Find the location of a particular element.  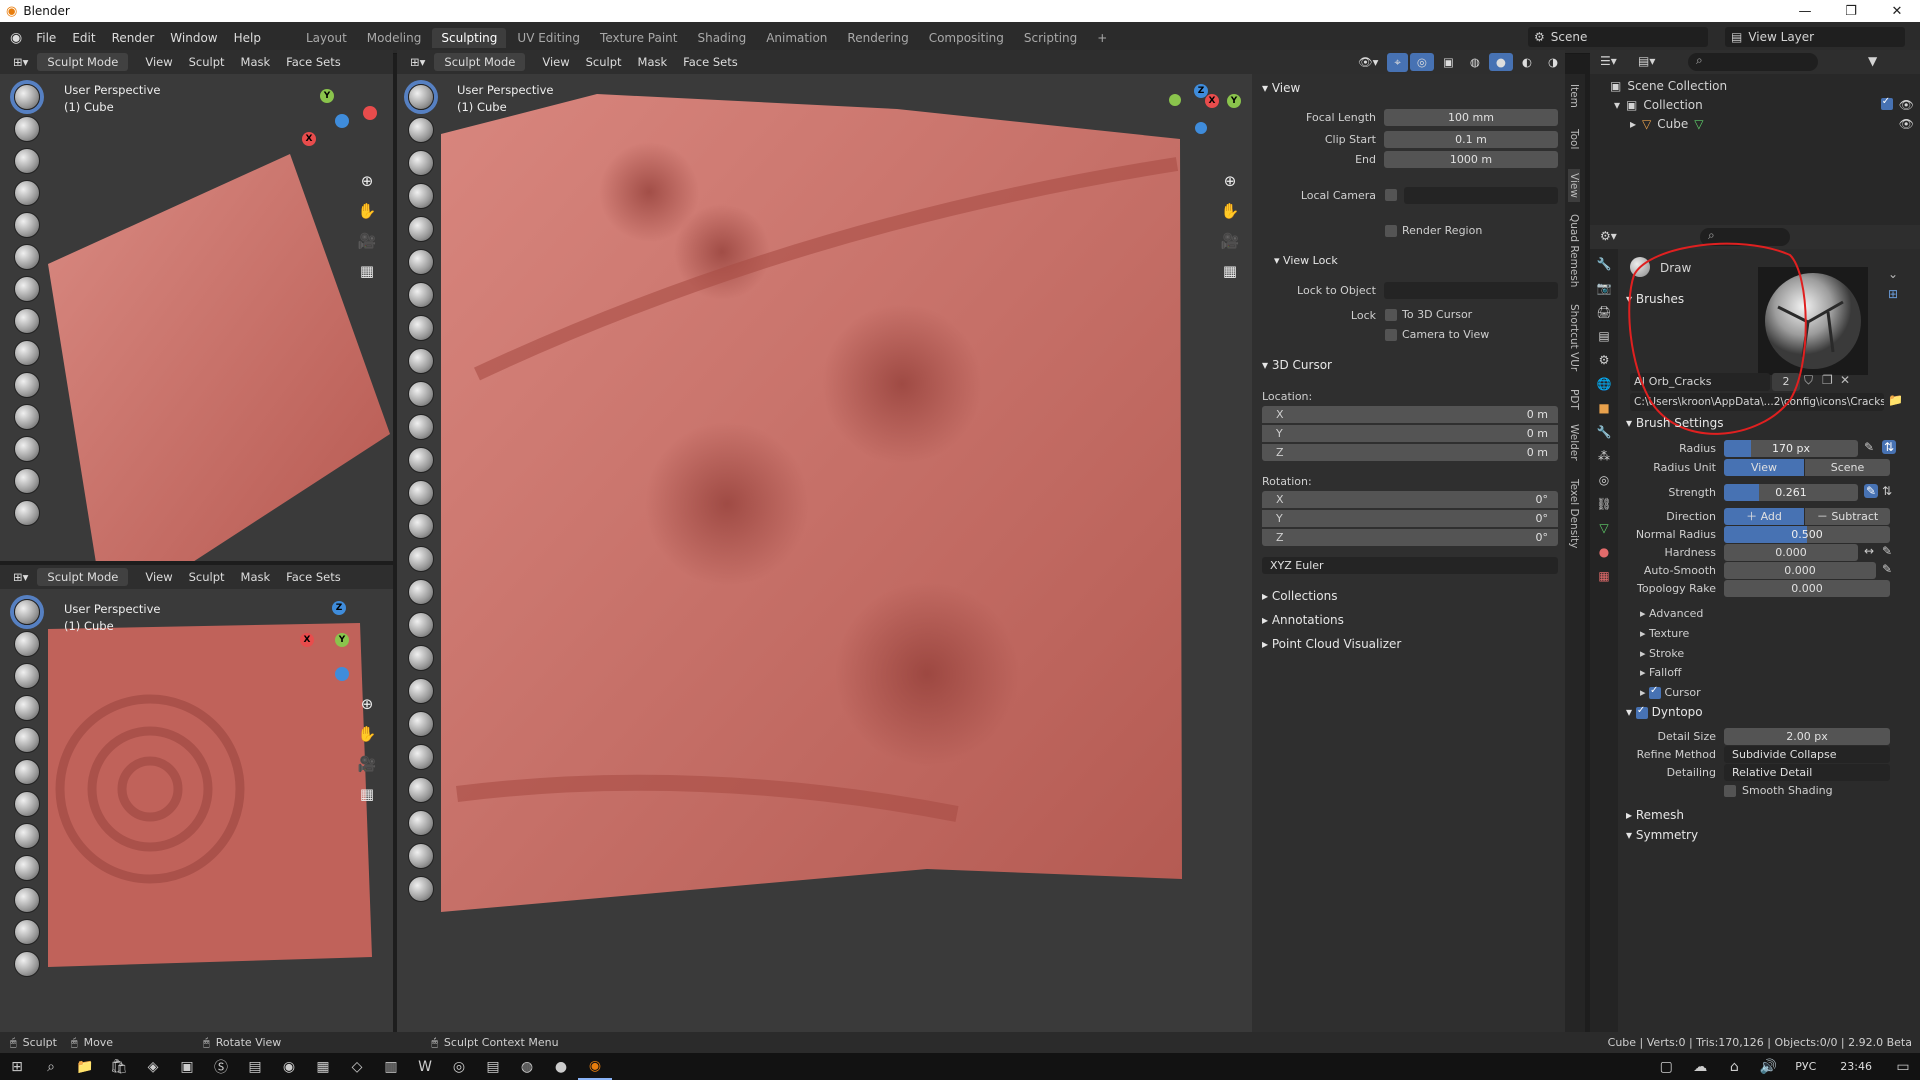

to-3d-cursor-checkbox is located at coordinates (1391, 315).